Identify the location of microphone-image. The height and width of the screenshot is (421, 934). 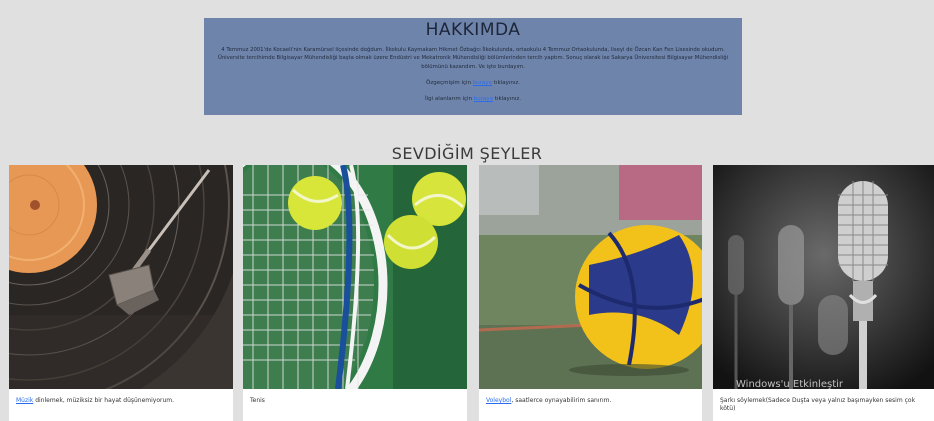
(823, 277).